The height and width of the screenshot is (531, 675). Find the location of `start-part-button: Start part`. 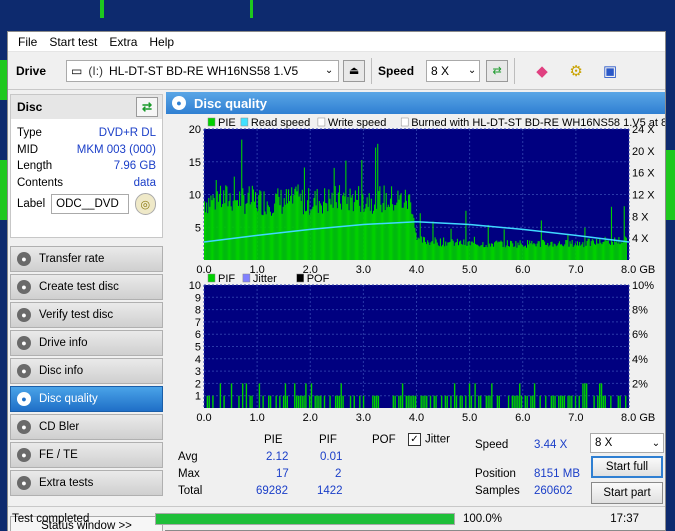

start-part-button: Start part is located at coordinates (627, 493).